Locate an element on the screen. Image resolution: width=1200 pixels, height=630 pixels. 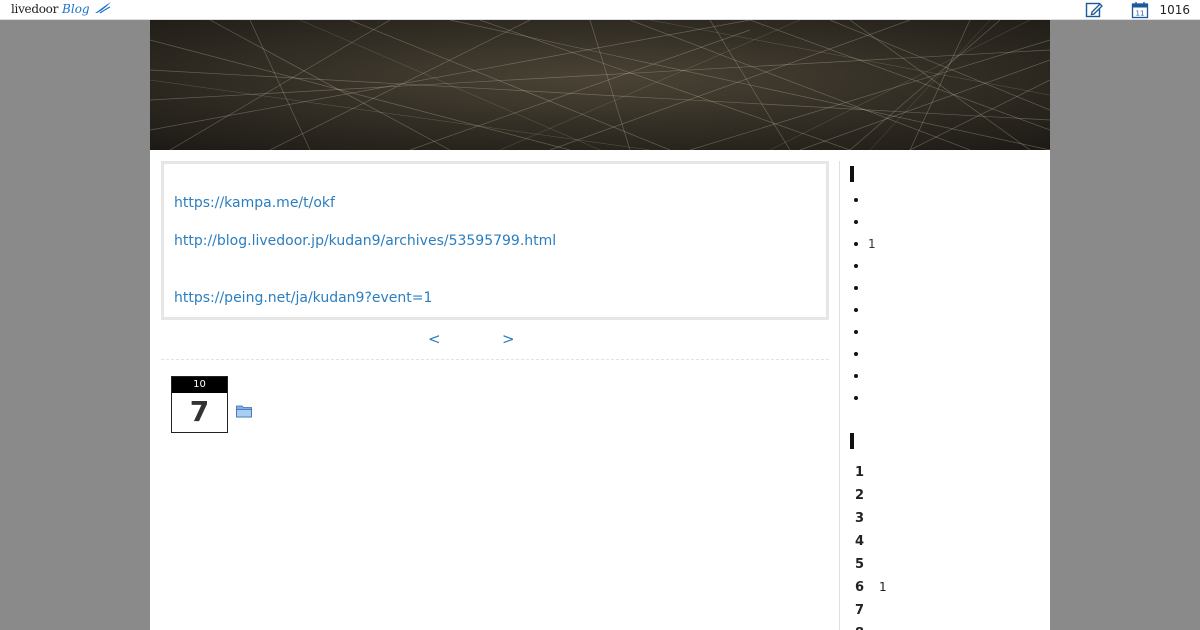
bird-logo-icon is located at coordinates (102, 8).